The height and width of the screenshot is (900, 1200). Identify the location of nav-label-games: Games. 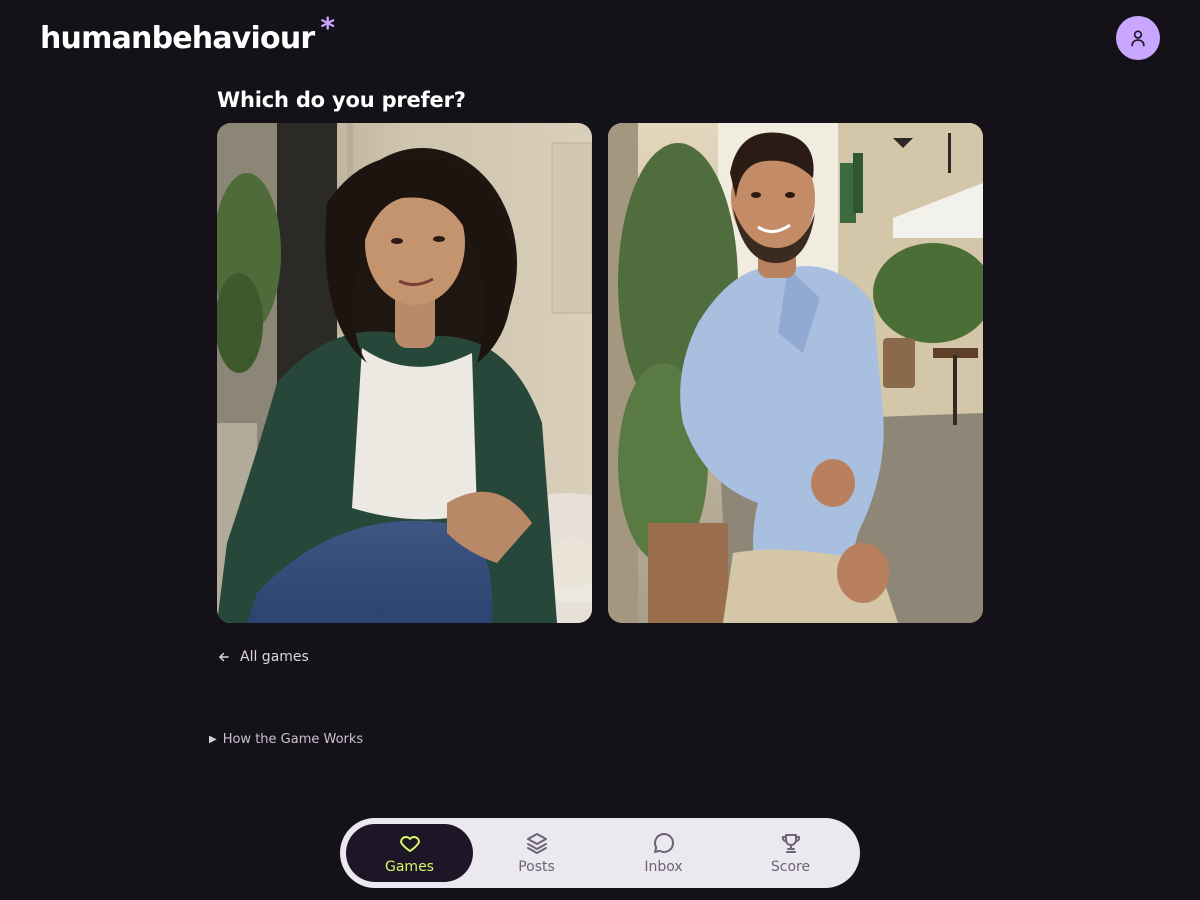
(409, 866).